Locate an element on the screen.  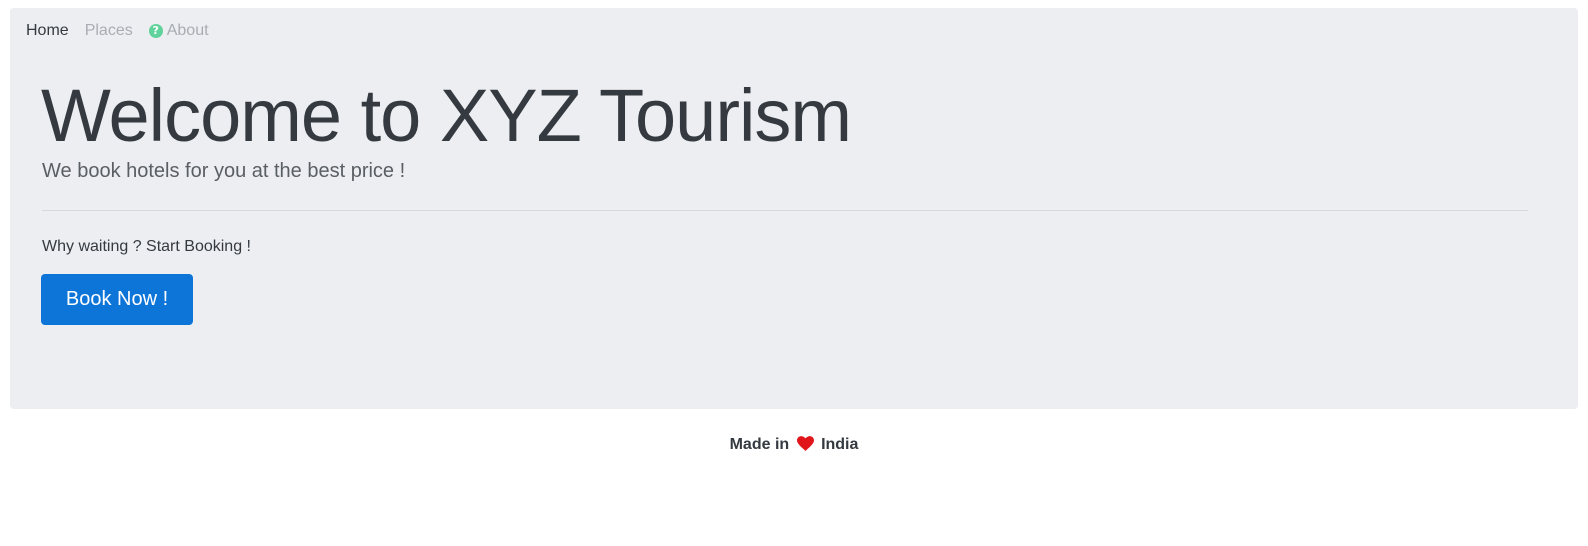
footer-suffix: India is located at coordinates (840, 444).